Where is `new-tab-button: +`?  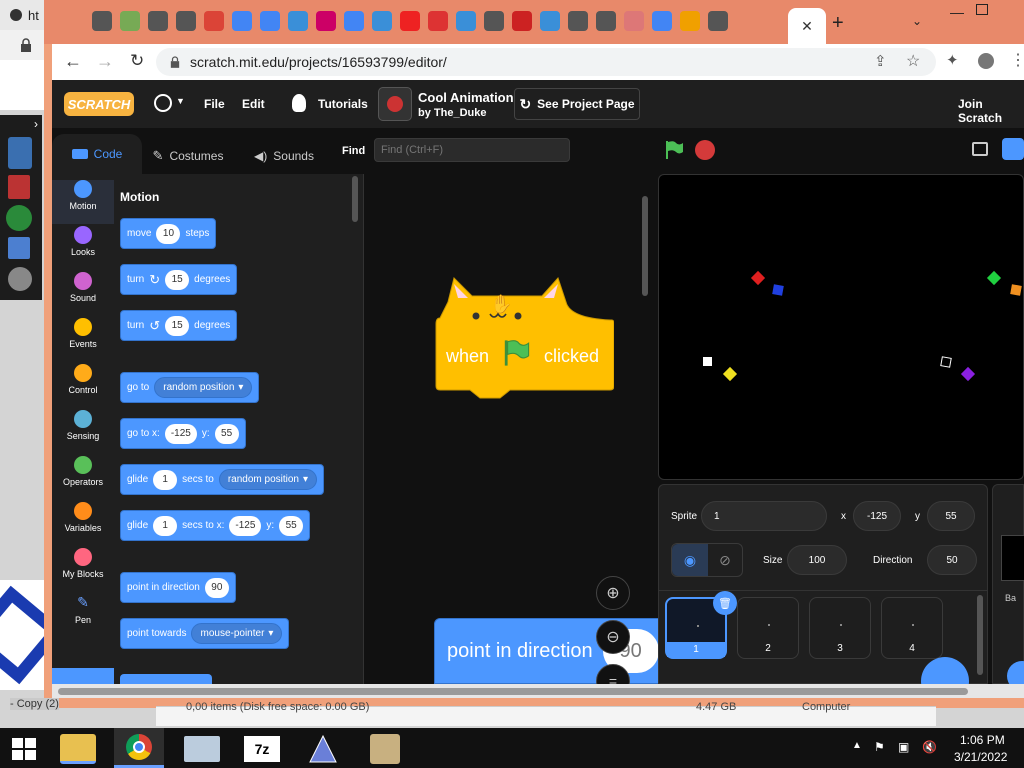
new-tab-button: + is located at coordinates (838, 23).